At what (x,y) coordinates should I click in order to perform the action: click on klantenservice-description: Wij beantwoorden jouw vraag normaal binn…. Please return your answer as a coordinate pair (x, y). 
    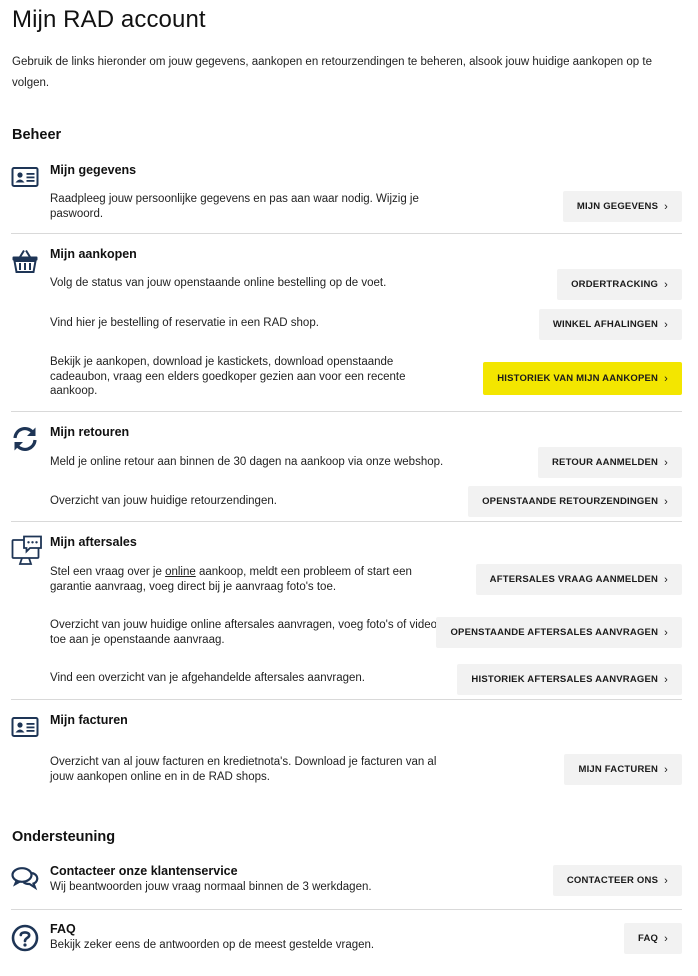
    Looking at the image, I should click on (211, 887).